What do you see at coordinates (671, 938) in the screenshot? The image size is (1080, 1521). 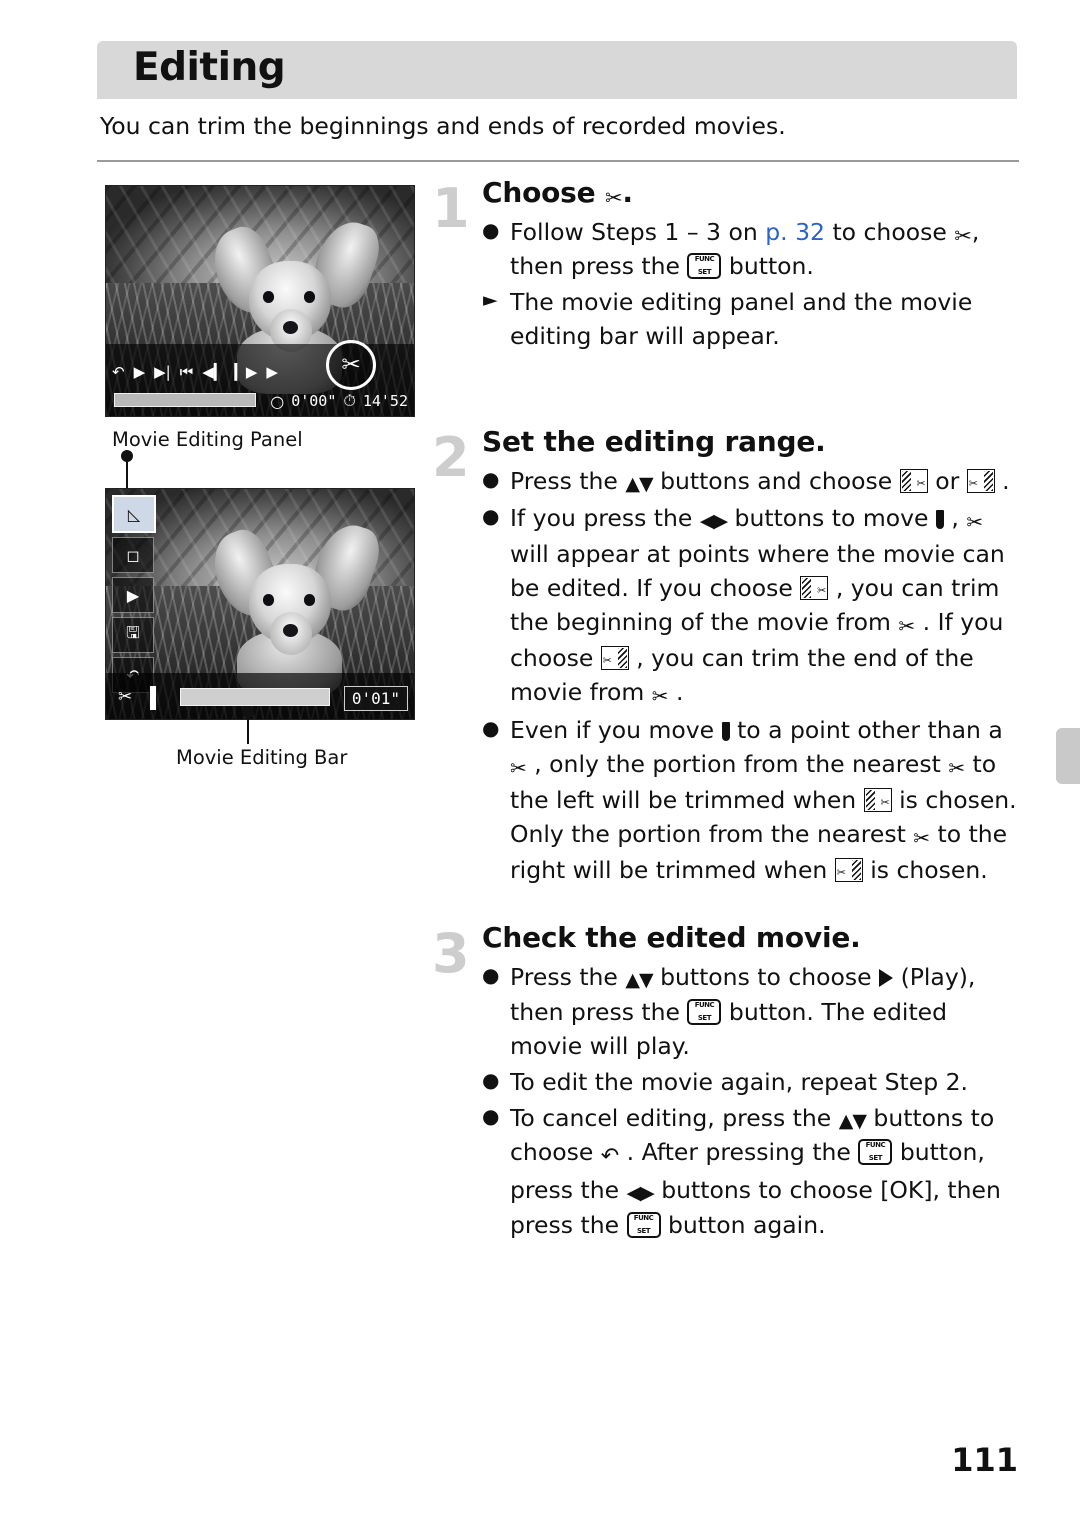 I see `step-3-heading: Check the edited movie.` at bounding box center [671, 938].